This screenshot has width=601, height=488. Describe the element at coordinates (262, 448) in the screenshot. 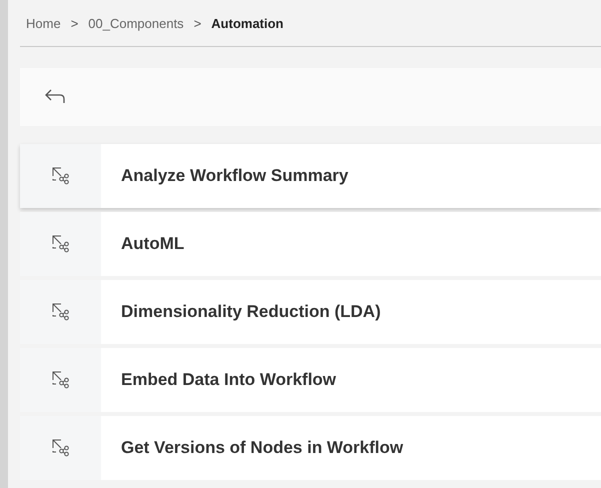

I see `workflow-name: Get Versions of Nodes in Workflow` at that location.